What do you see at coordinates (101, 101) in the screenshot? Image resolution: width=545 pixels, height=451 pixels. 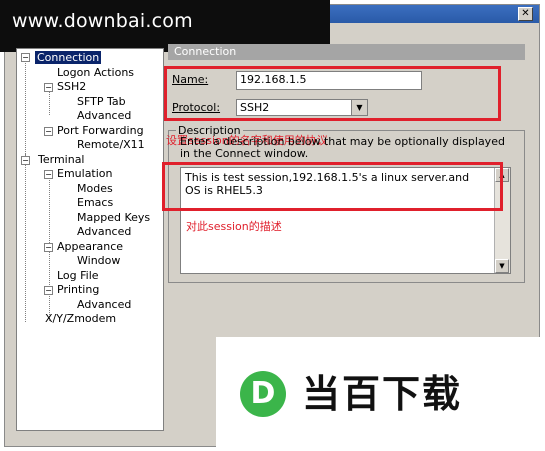 I see `tree-item-sftp-tab: SFTP Tab` at bounding box center [101, 101].